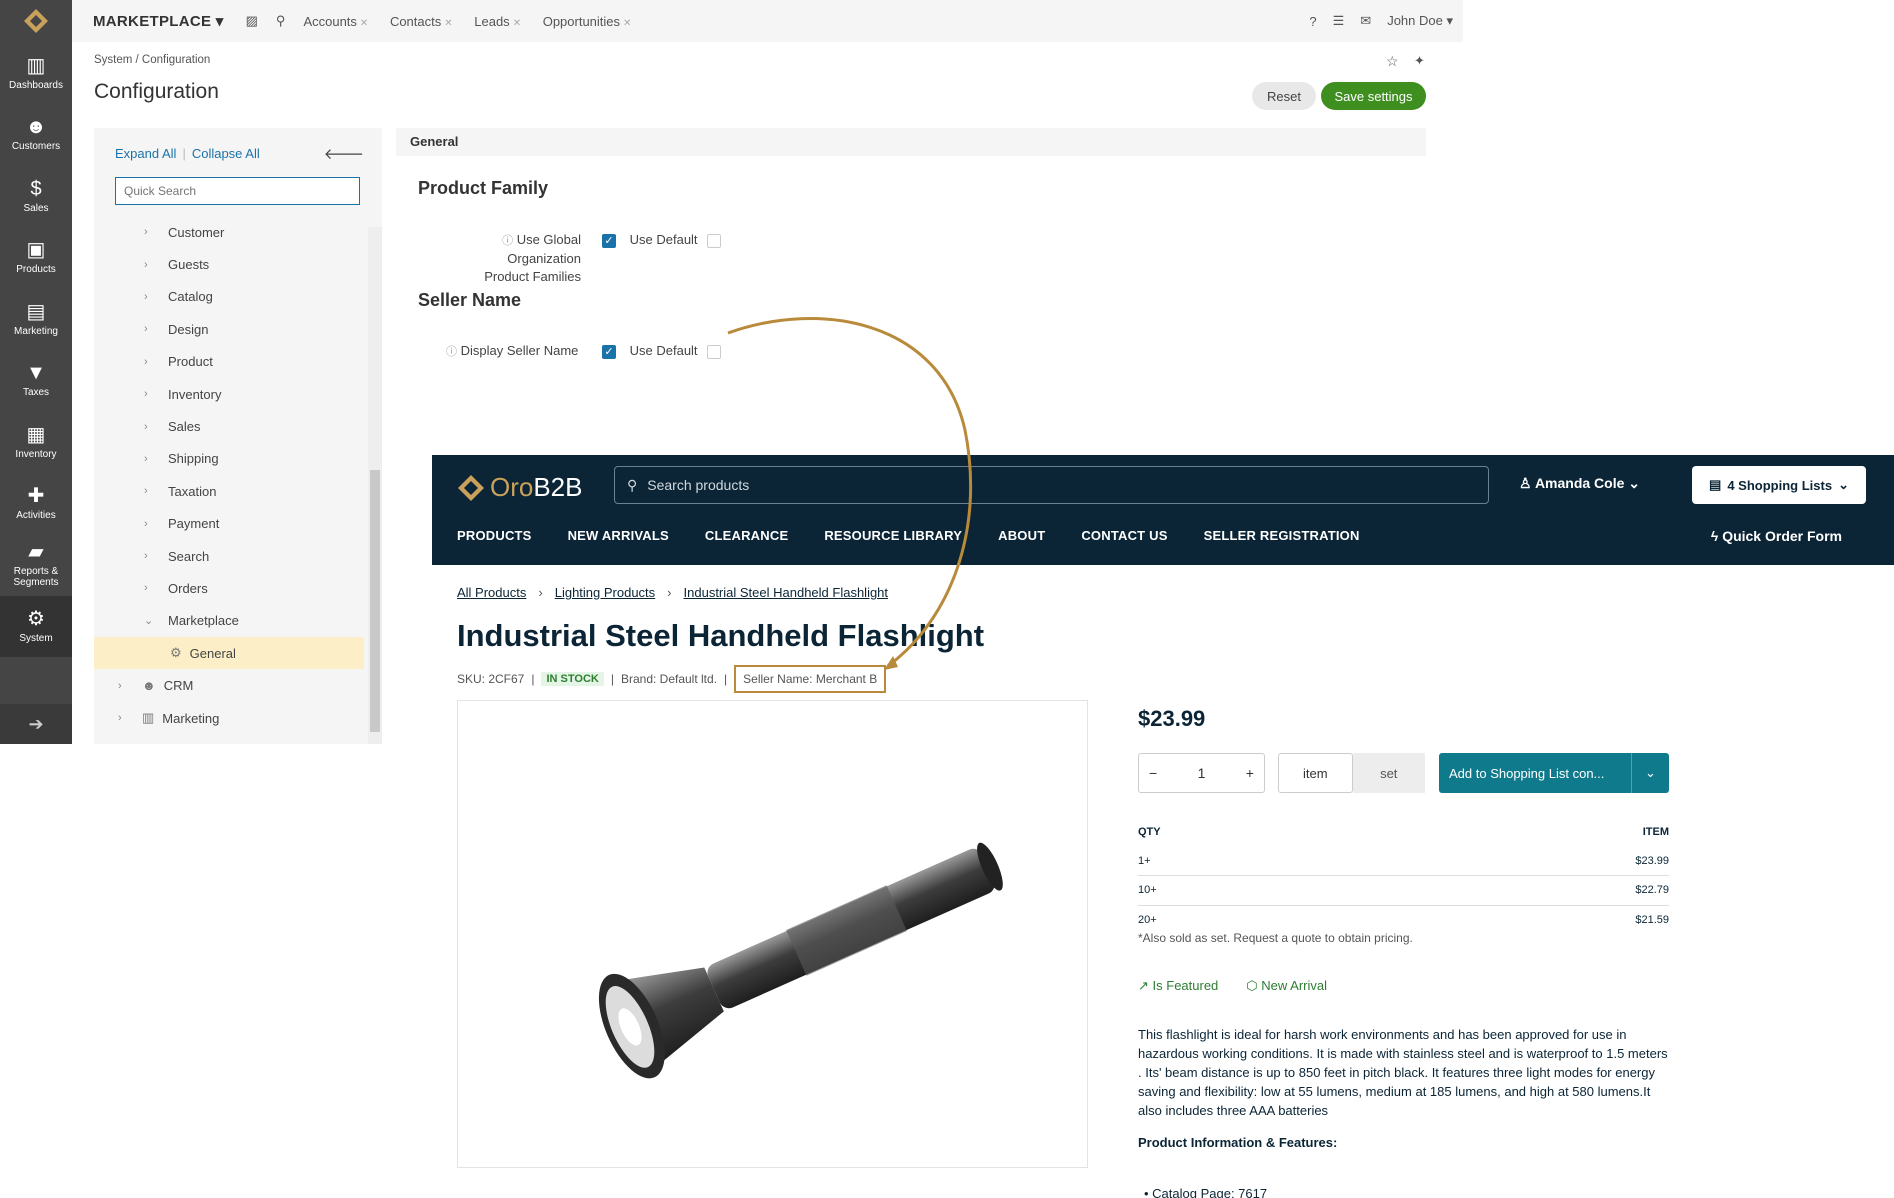  What do you see at coordinates (491, 679) in the screenshot?
I see `sku: SKU: 2CF67` at bounding box center [491, 679].